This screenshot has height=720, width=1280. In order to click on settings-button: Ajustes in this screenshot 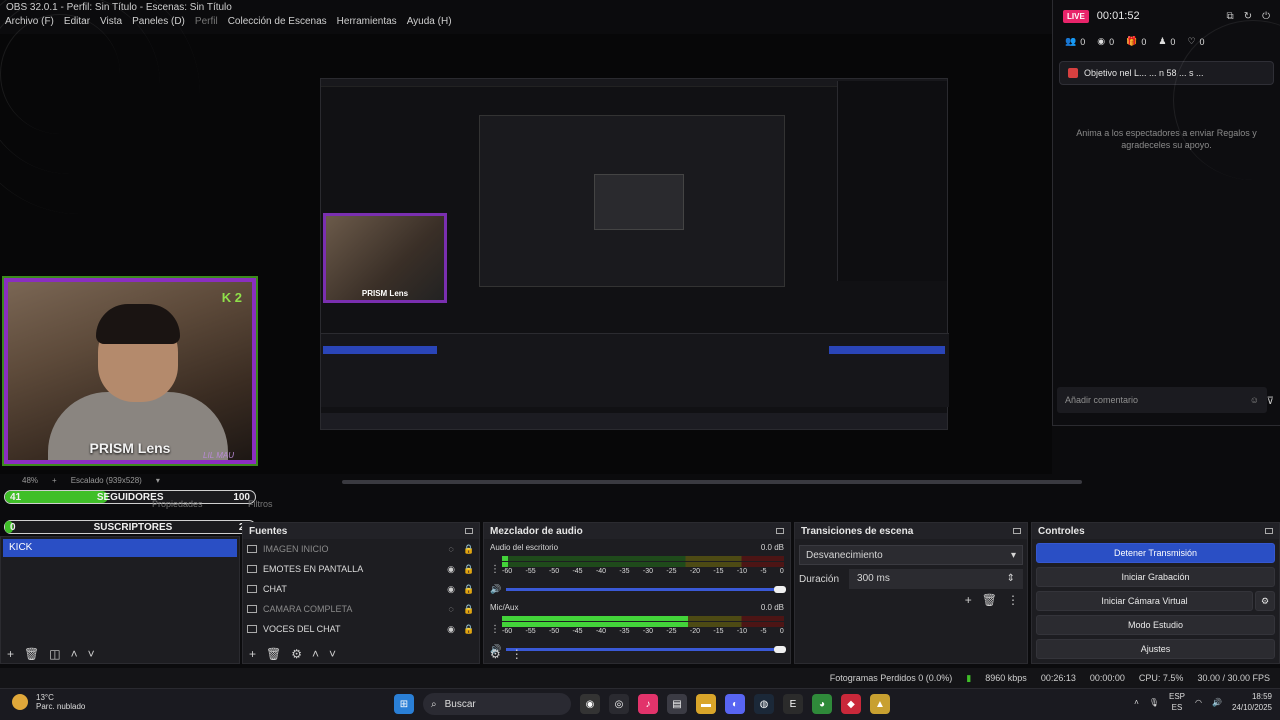, I will do `click(1155, 649)`.